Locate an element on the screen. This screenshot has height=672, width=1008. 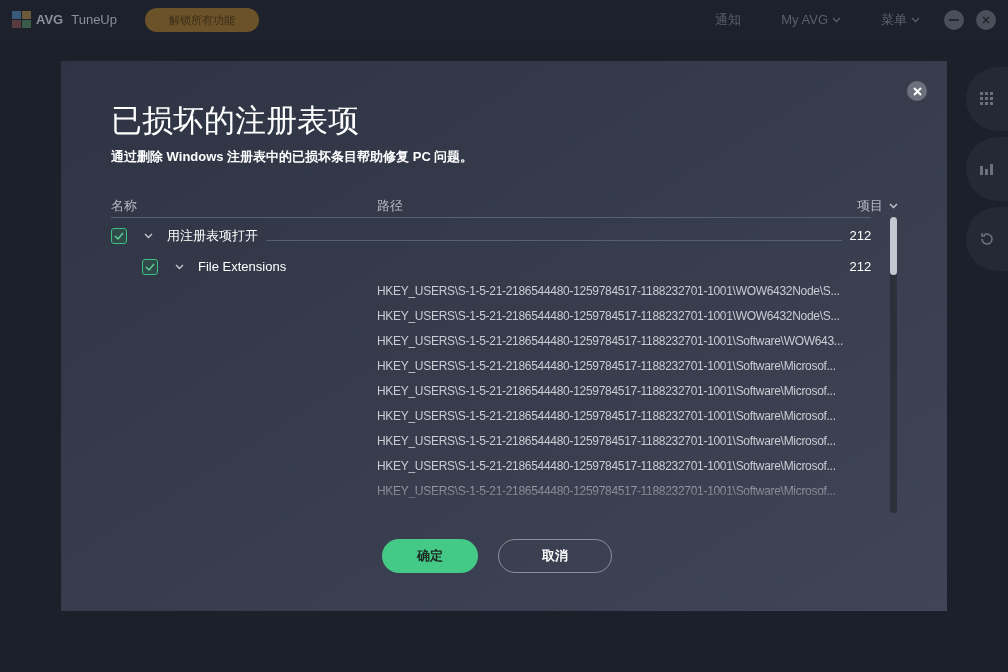
grid-button is located at coordinates (987, 99).